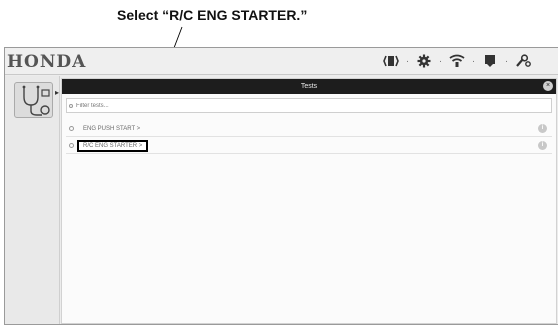  What do you see at coordinates (113, 145) in the screenshot?
I see `list-item-label: R/C ENG STARTER >` at bounding box center [113, 145].